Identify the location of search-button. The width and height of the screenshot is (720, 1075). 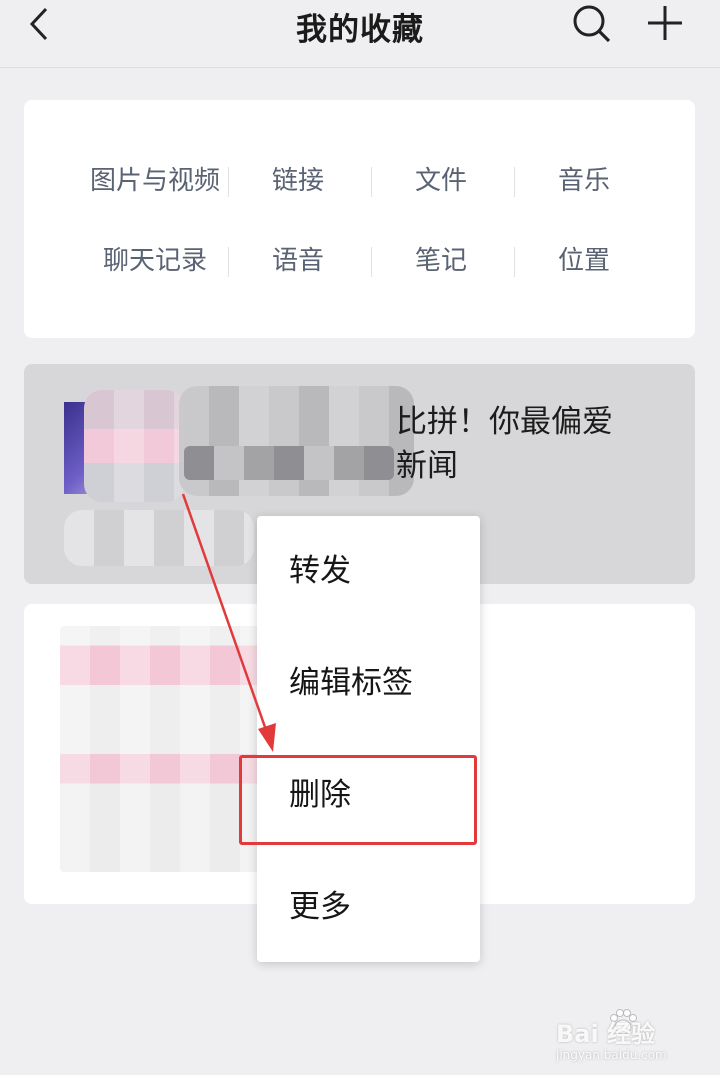
(591, 23).